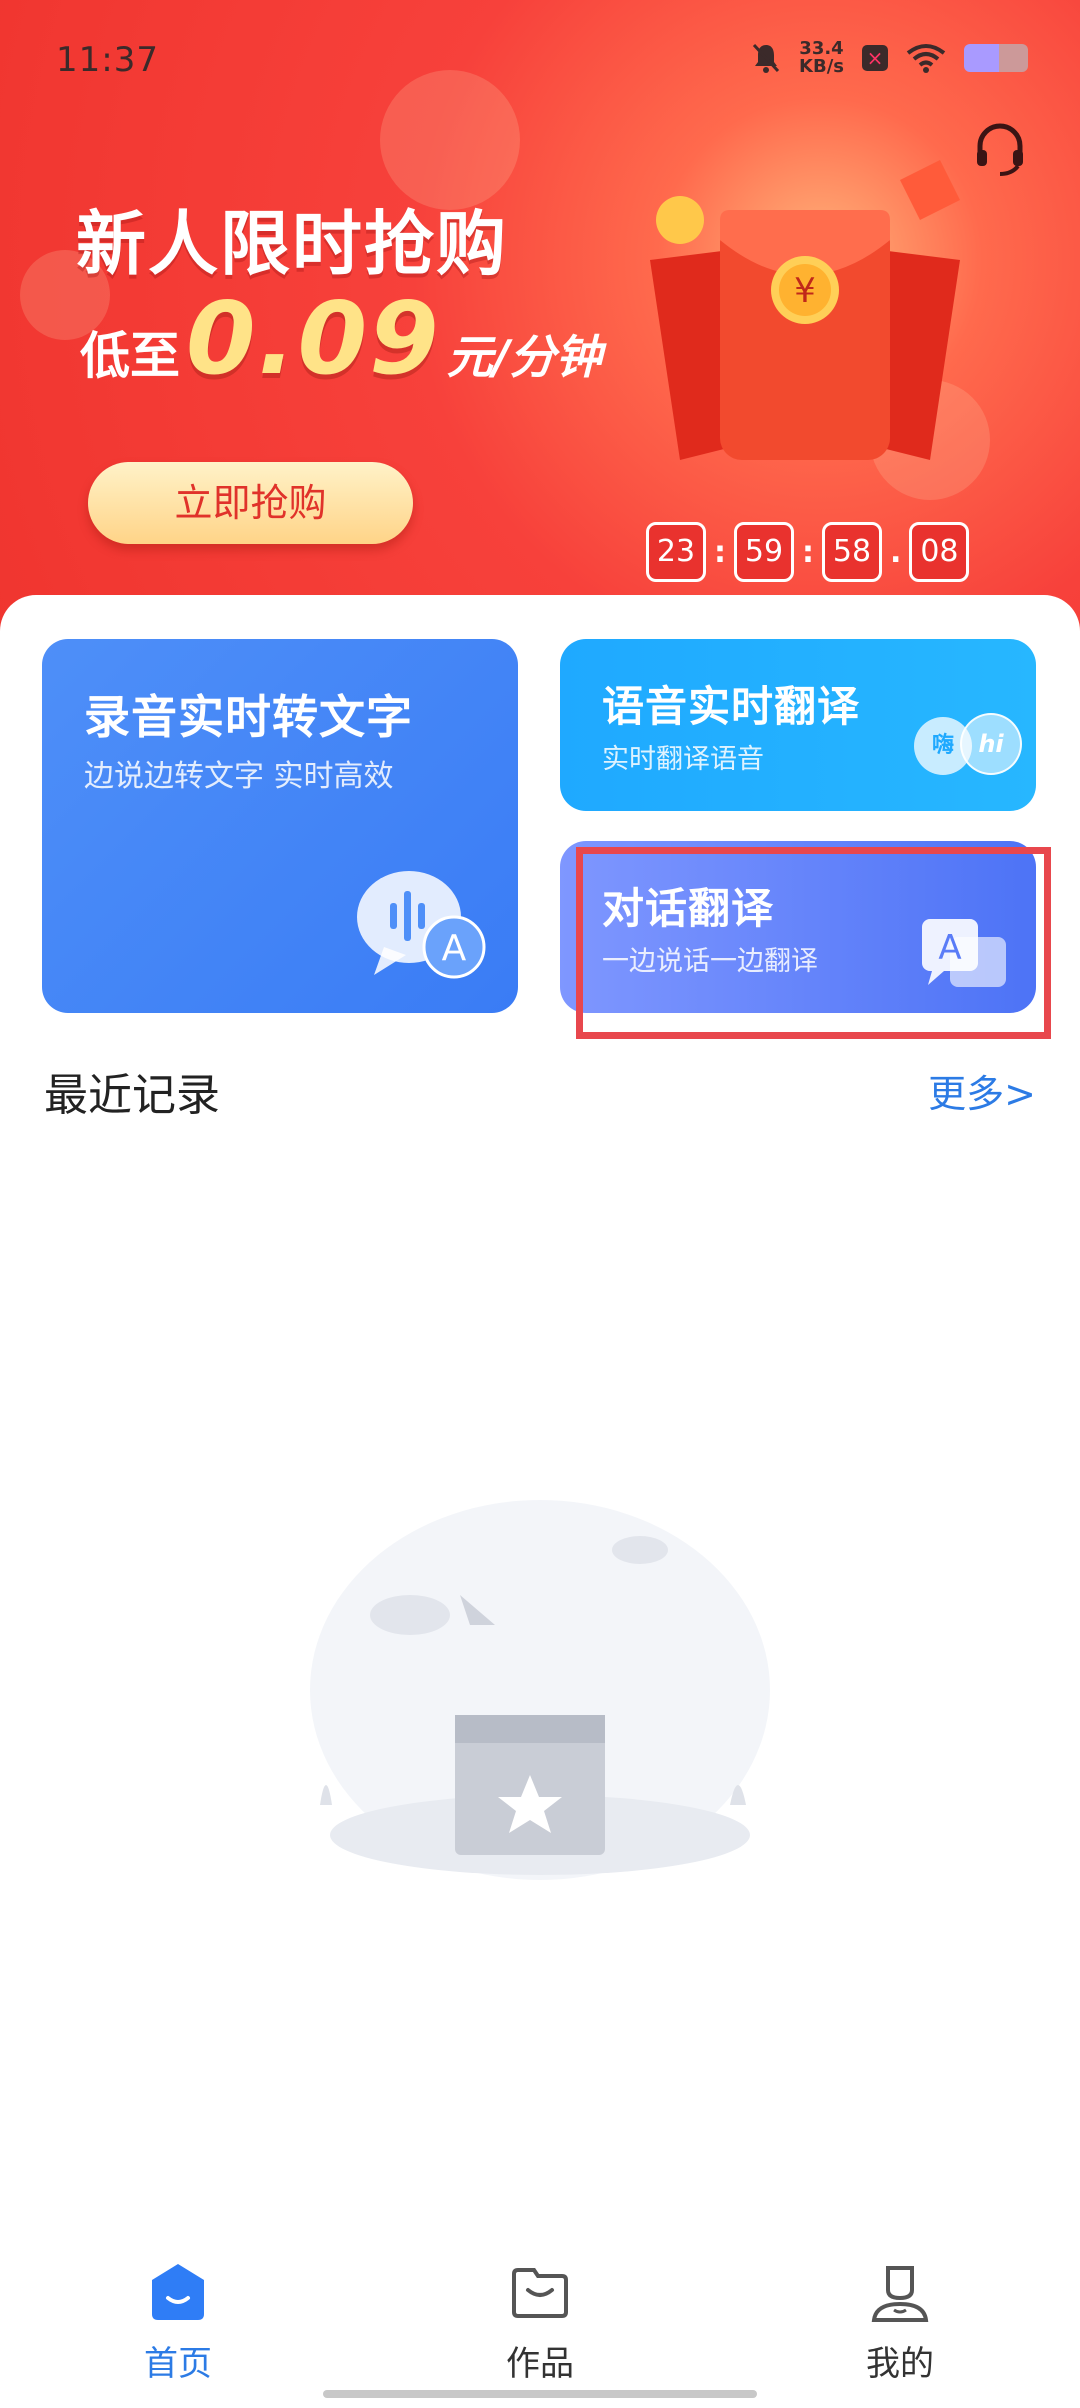 The height and width of the screenshot is (2408, 1080). Describe the element at coordinates (178, 2322) in the screenshot. I see `tab-home: 首页` at that location.